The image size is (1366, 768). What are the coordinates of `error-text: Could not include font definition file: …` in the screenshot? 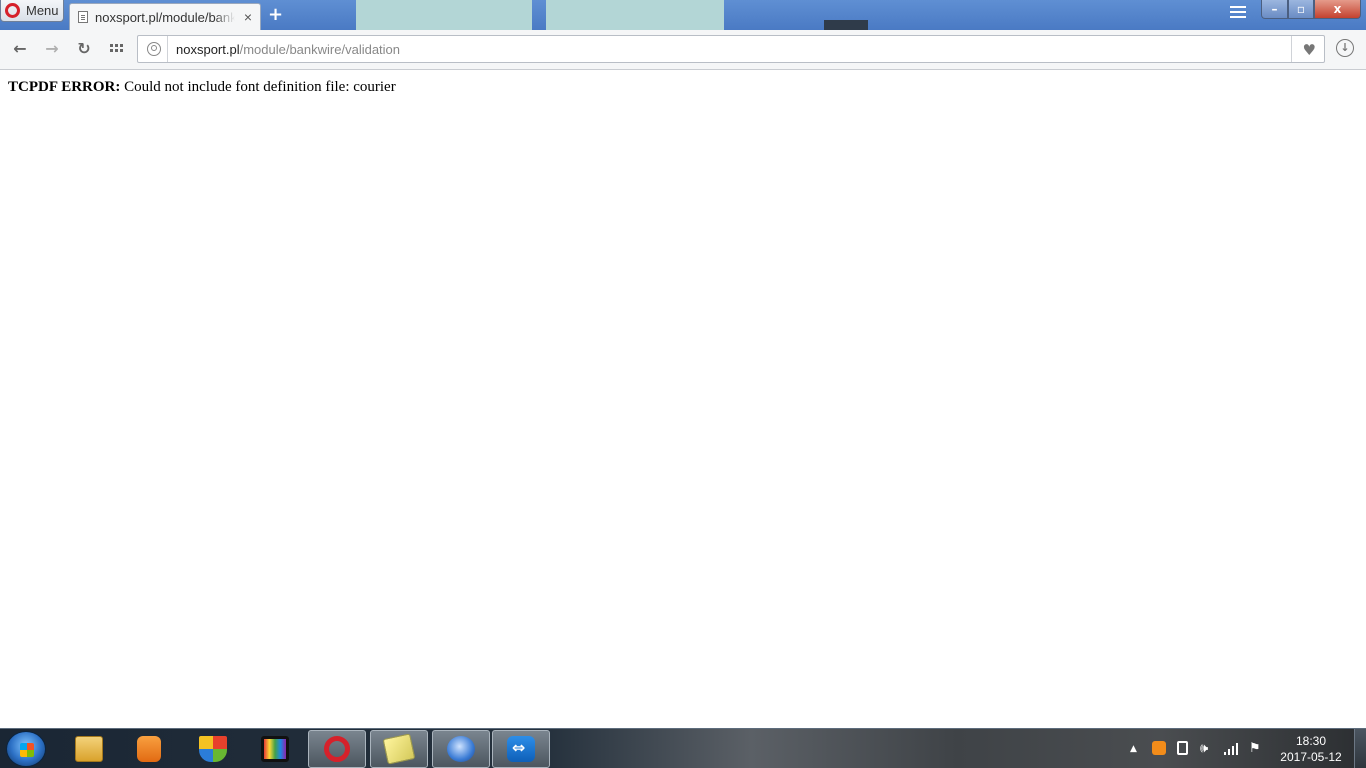 It's located at (258, 87).